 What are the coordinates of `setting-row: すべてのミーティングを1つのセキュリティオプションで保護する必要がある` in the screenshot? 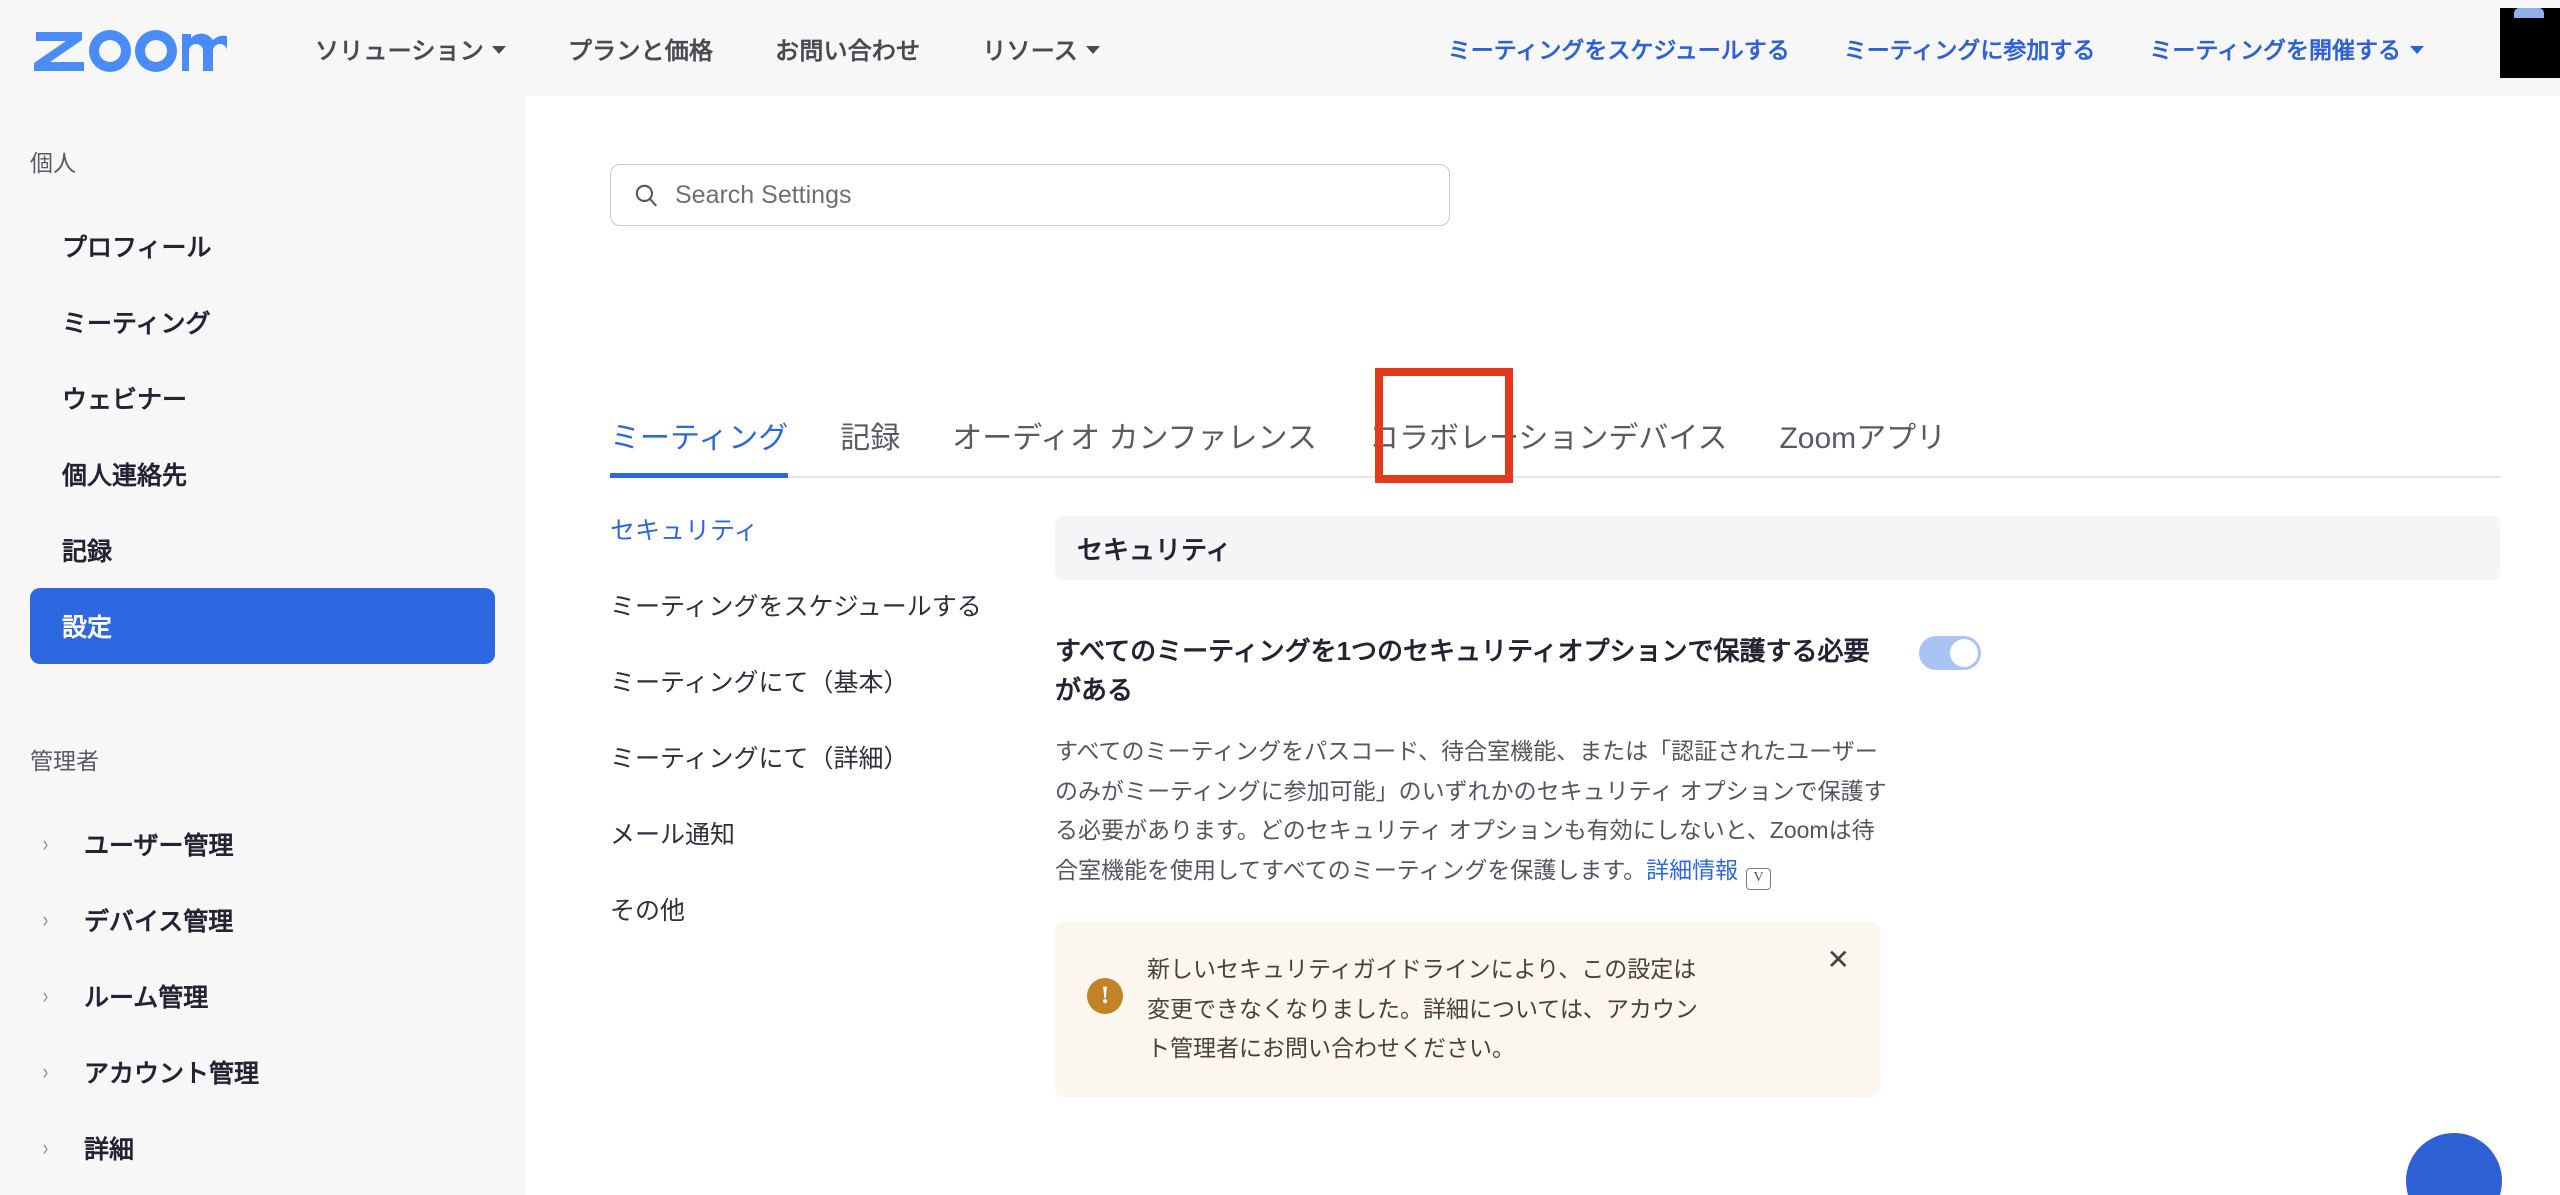 It's located at (1777, 671).